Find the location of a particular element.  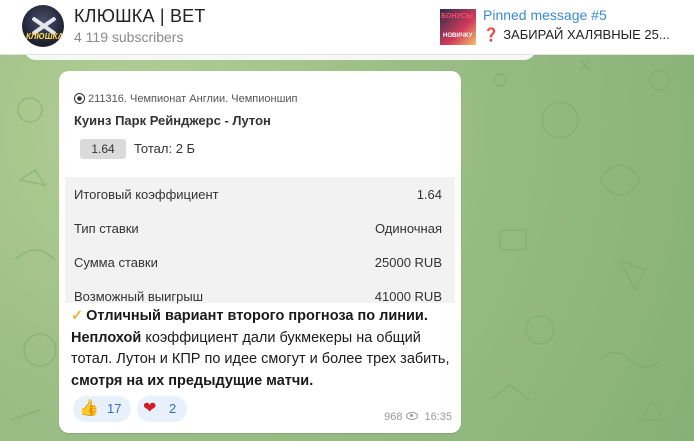

message-time: 16:35 is located at coordinates (438, 417).